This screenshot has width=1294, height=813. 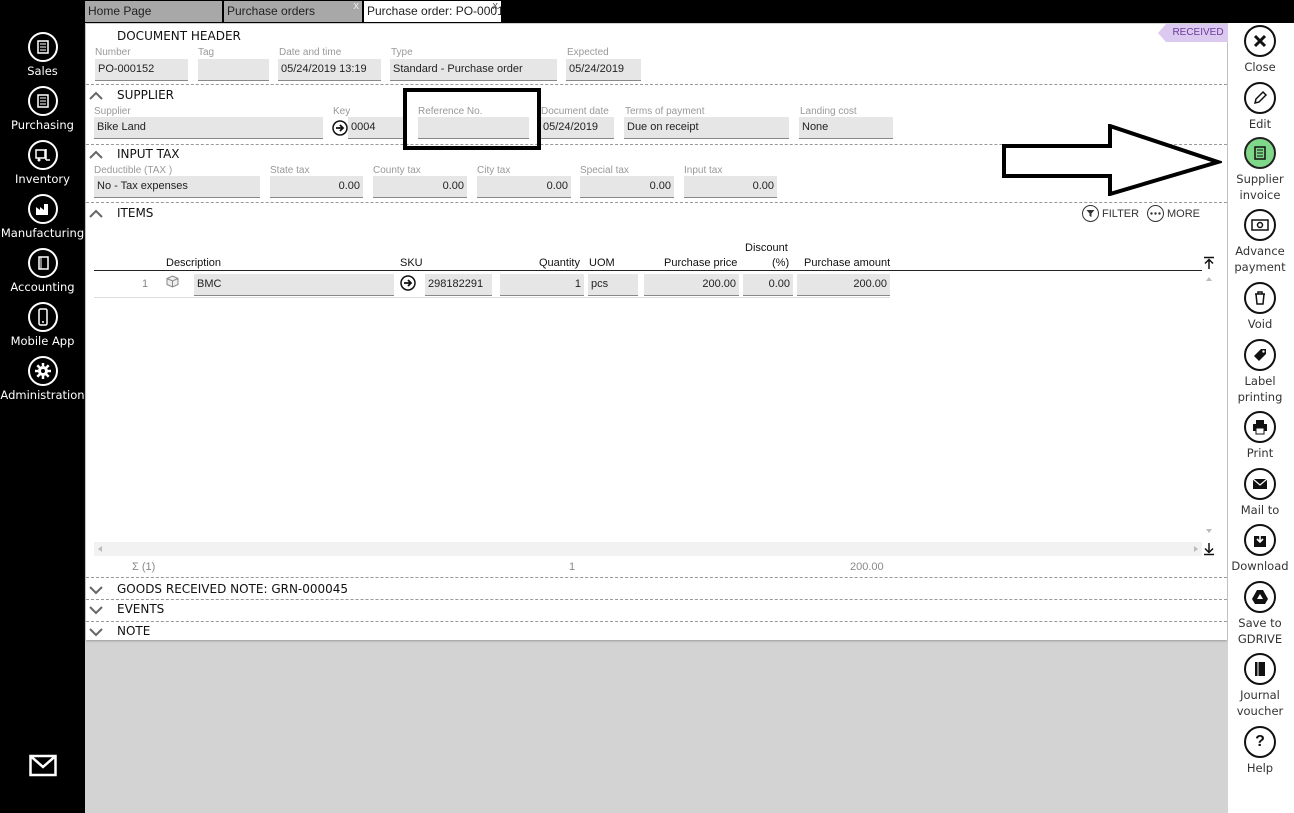 What do you see at coordinates (1260, 372) in the screenshot?
I see `label-printing-button: Label printing` at bounding box center [1260, 372].